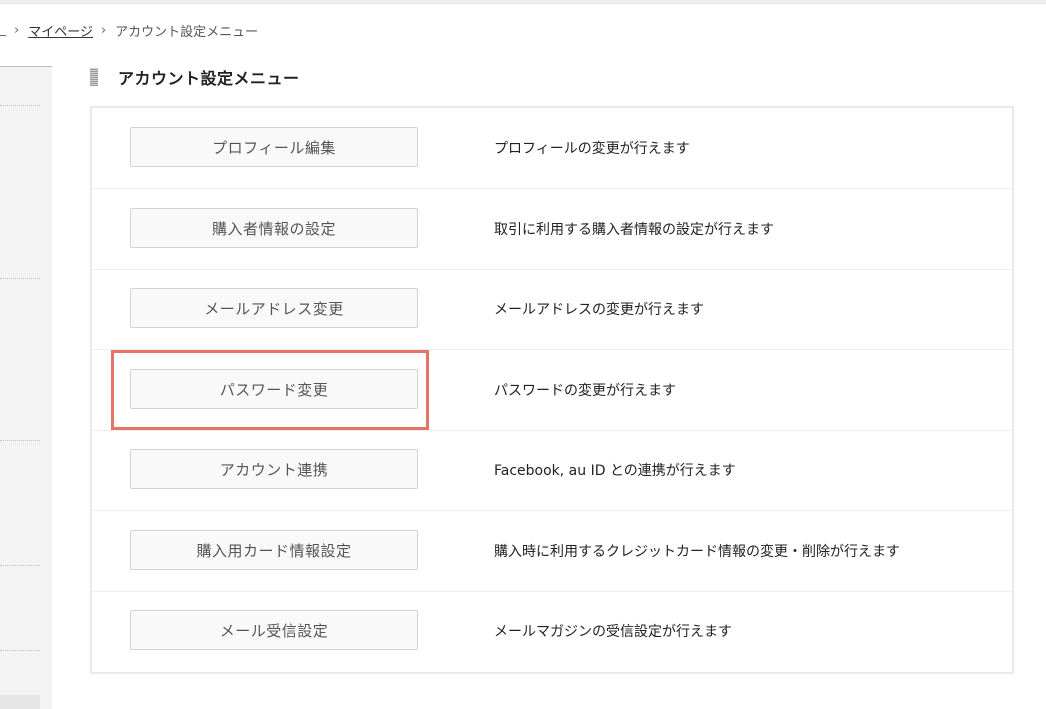  I want to click on menu-description: Facebook, au ID との連携が行えます, so click(615, 471).